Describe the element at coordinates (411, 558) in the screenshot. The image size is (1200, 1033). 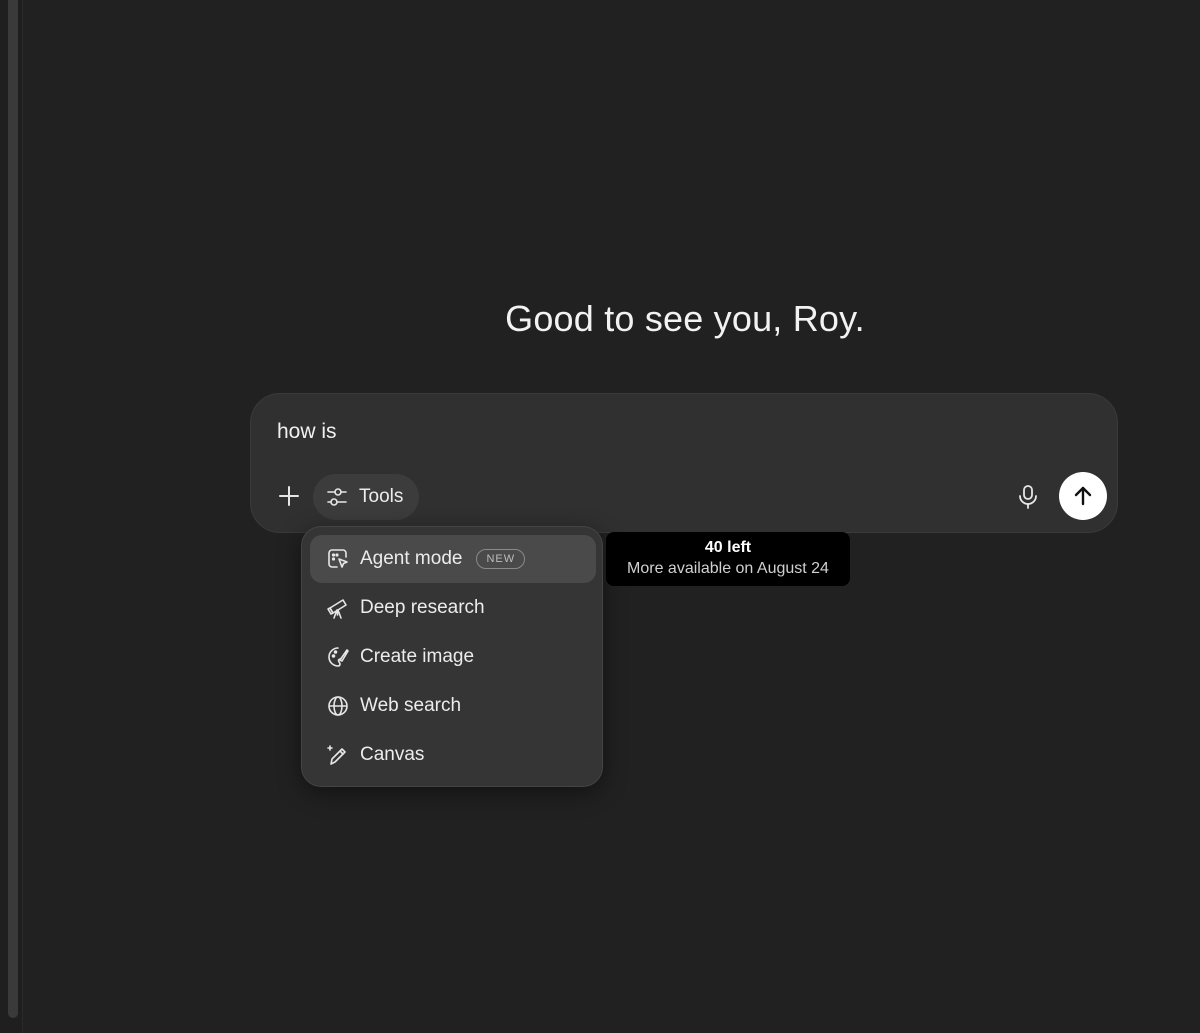
I see `menu-item-label: Agent mode` at that location.